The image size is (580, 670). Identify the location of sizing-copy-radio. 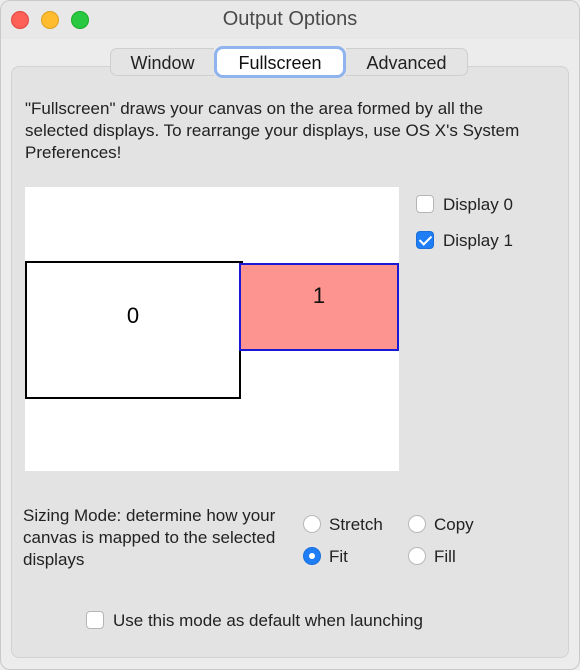
(417, 524).